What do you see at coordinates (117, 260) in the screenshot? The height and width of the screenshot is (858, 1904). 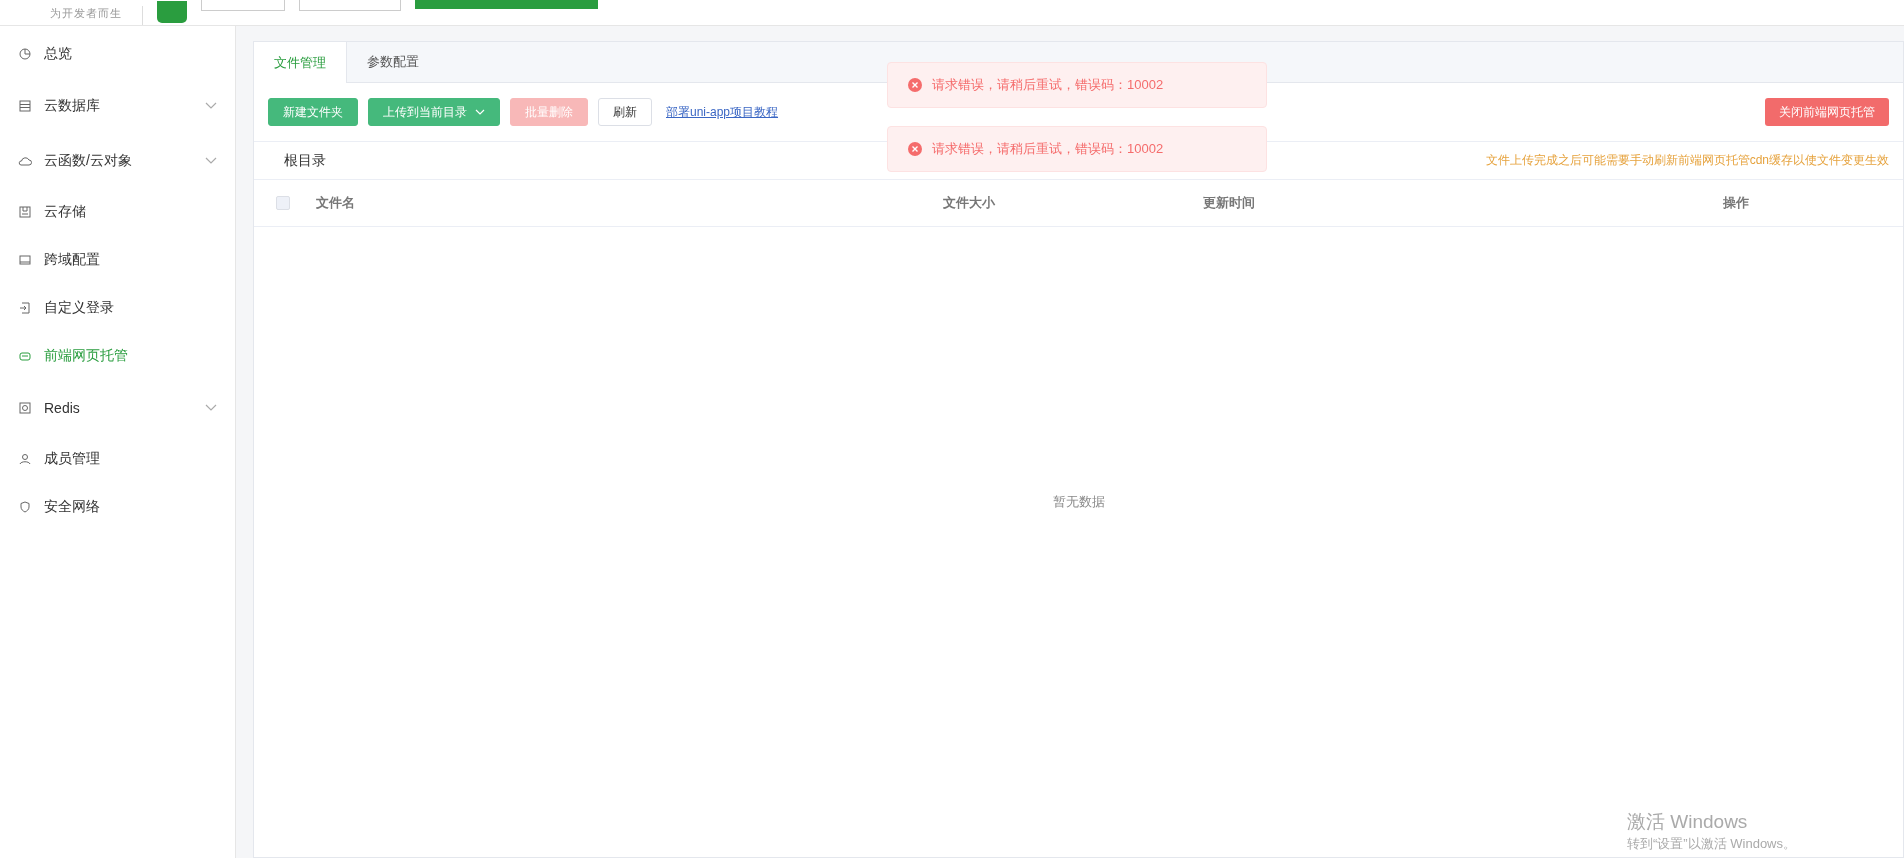 I see `sidebar-item: 跨域配置` at bounding box center [117, 260].